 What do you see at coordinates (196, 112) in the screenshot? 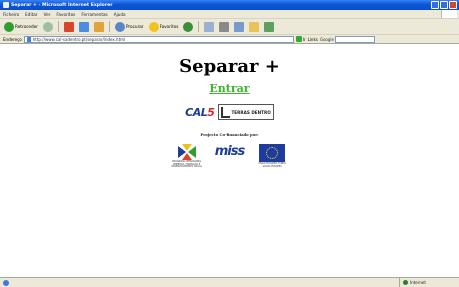
I see `cal-logo-text: CAL` at bounding box center [196, 112].